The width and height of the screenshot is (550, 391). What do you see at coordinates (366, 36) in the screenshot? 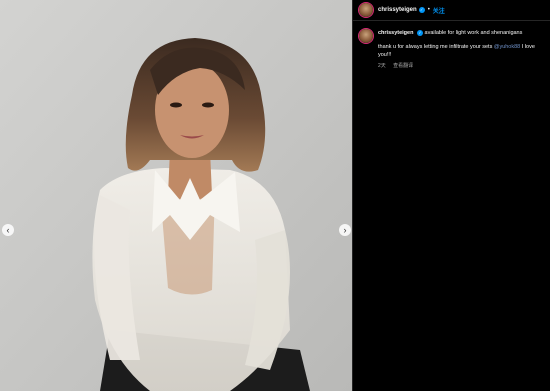
I see `caption-avatar` at bounding box center [366, 36].